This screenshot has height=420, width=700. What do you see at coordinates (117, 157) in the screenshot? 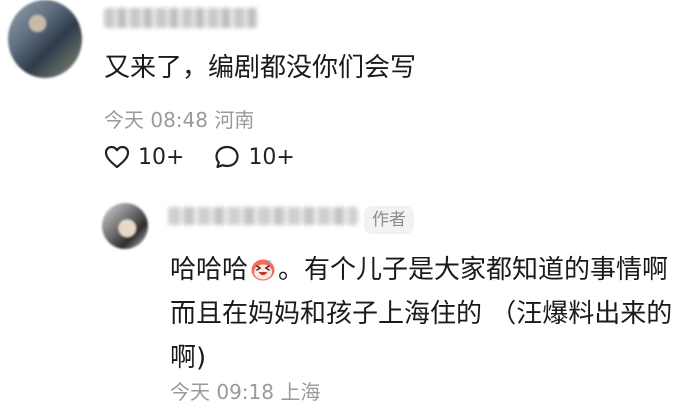
I see `heart-icon` at bounding box center [117, 157].